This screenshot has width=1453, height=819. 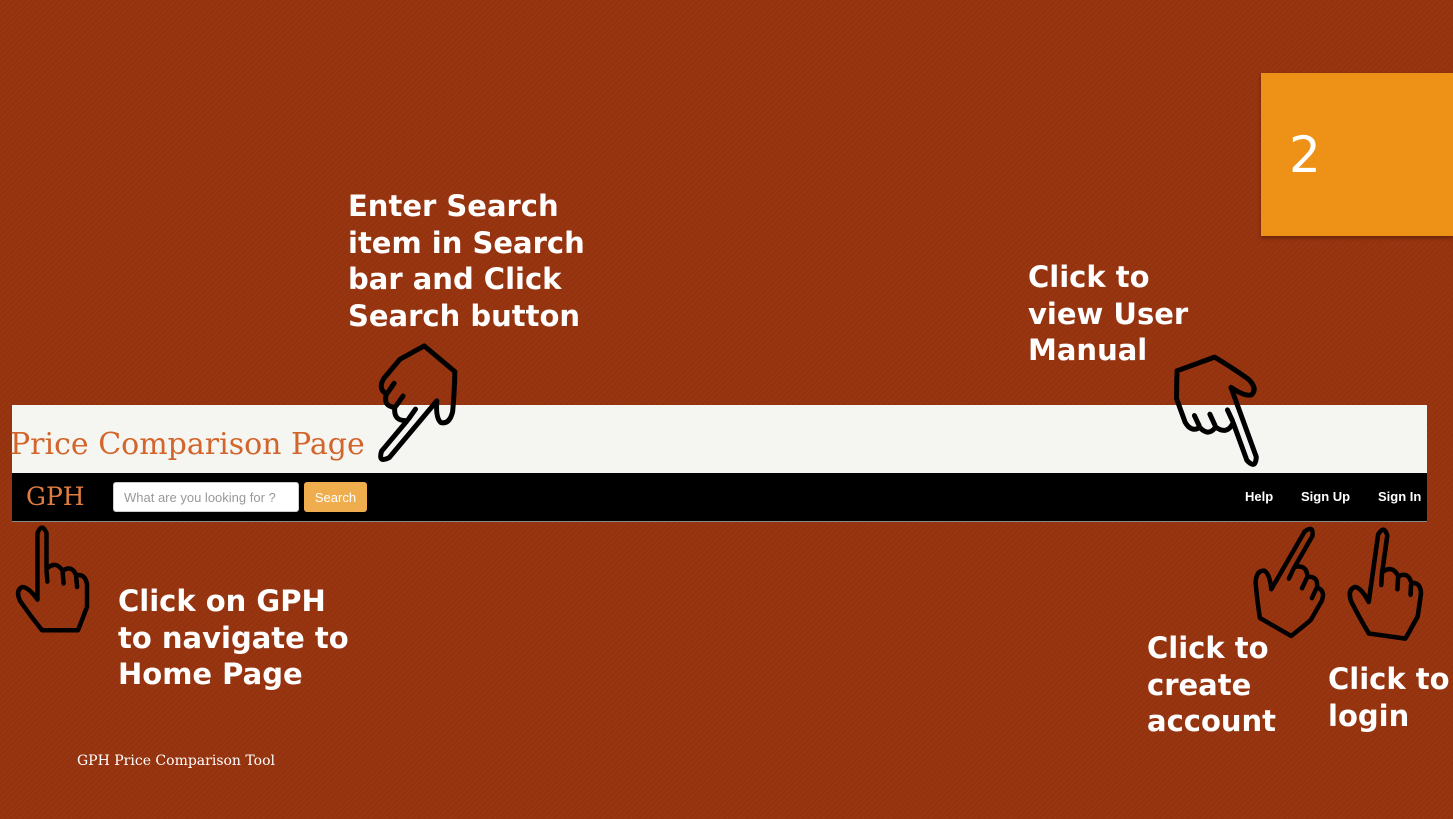 What do you see at coordinates (187, 444) in the screenshot?
I see `page-title: Price Comparison Page` at bounding box center [187, 444].